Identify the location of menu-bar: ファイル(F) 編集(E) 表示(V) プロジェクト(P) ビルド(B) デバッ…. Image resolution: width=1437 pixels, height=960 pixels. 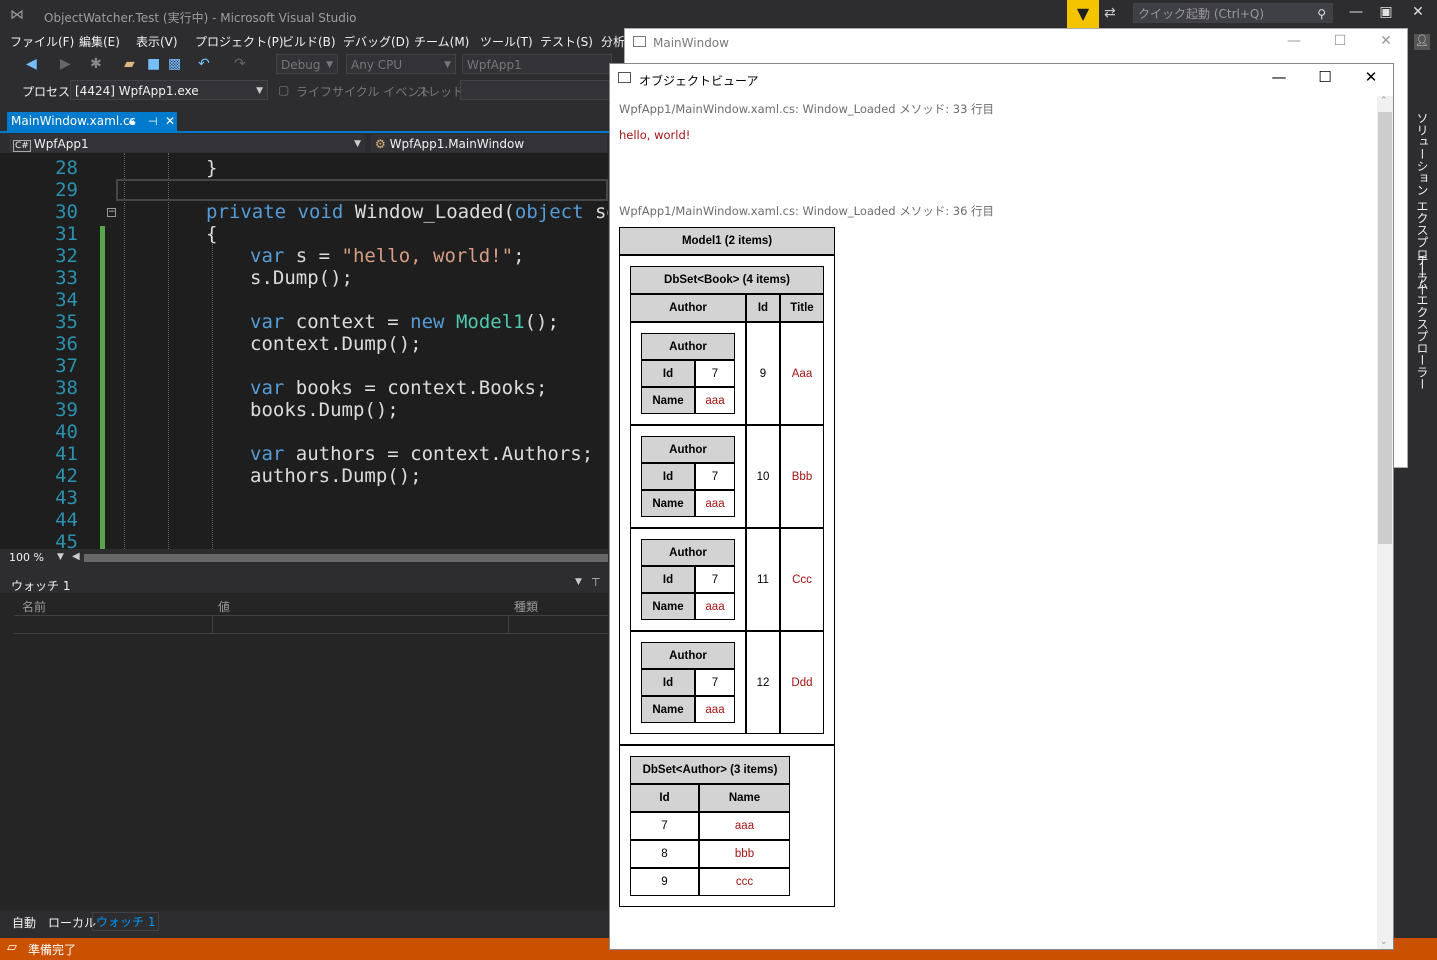
(312, 41).